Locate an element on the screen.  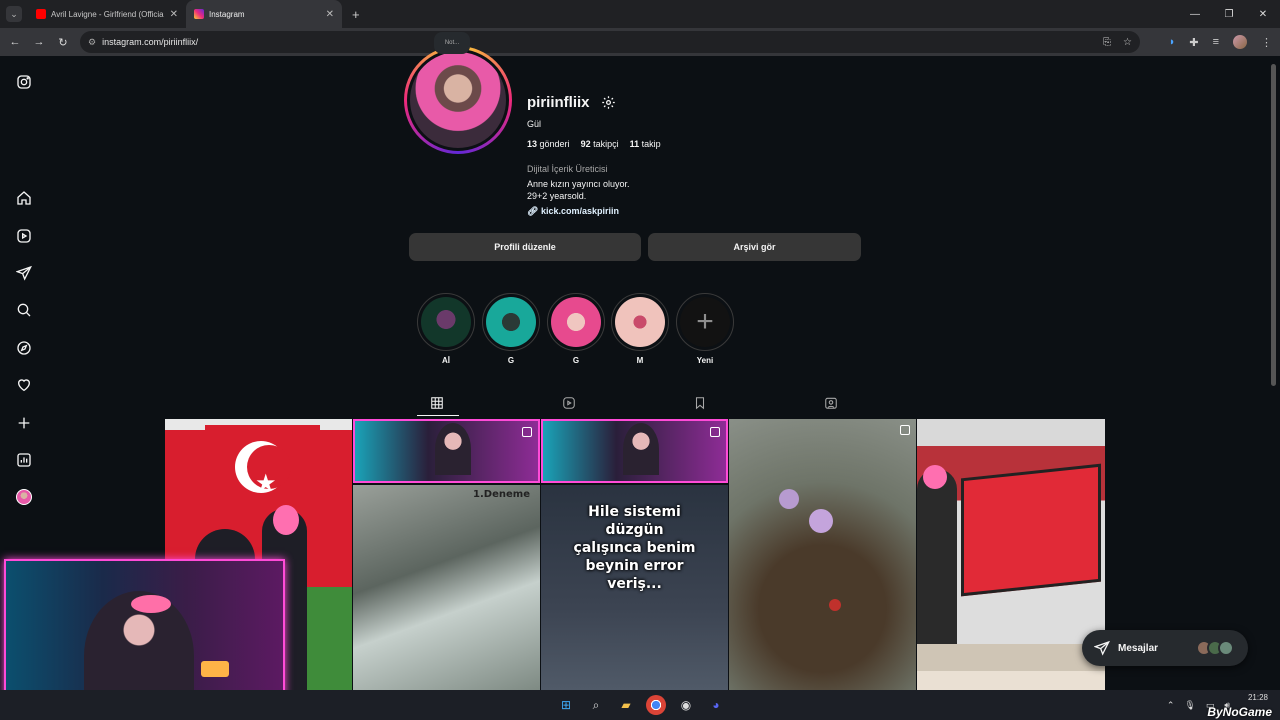
desk-lamp is located at coordinates (215, 669).